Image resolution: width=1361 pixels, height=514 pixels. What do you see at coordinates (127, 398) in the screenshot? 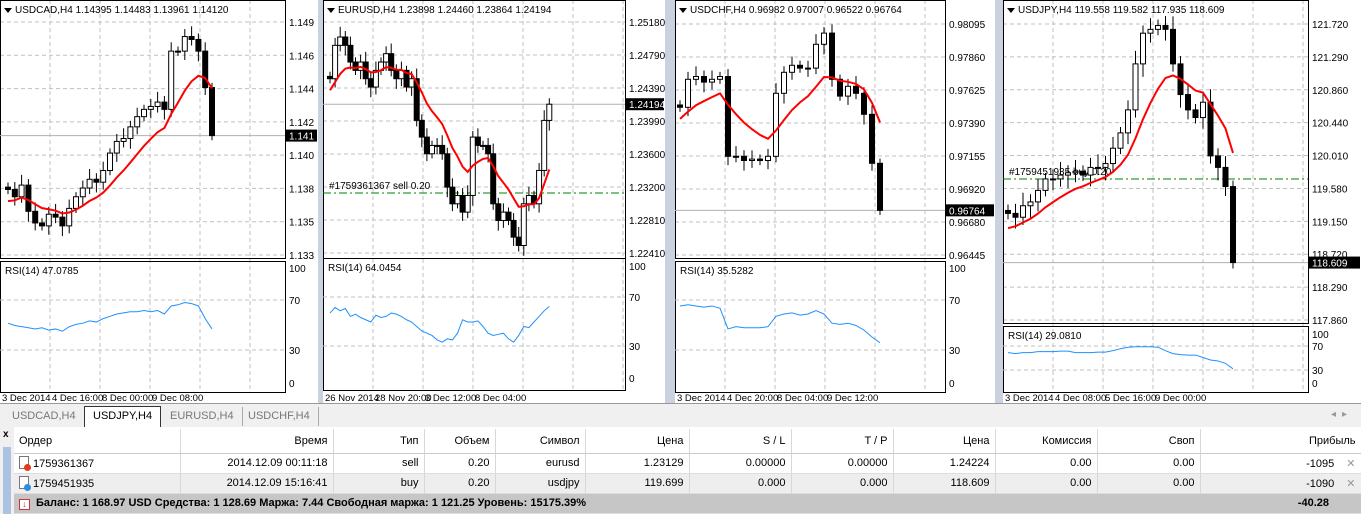
I see `time-axis-label: 8 Dec 00:00` at bounding box center [127, 398].